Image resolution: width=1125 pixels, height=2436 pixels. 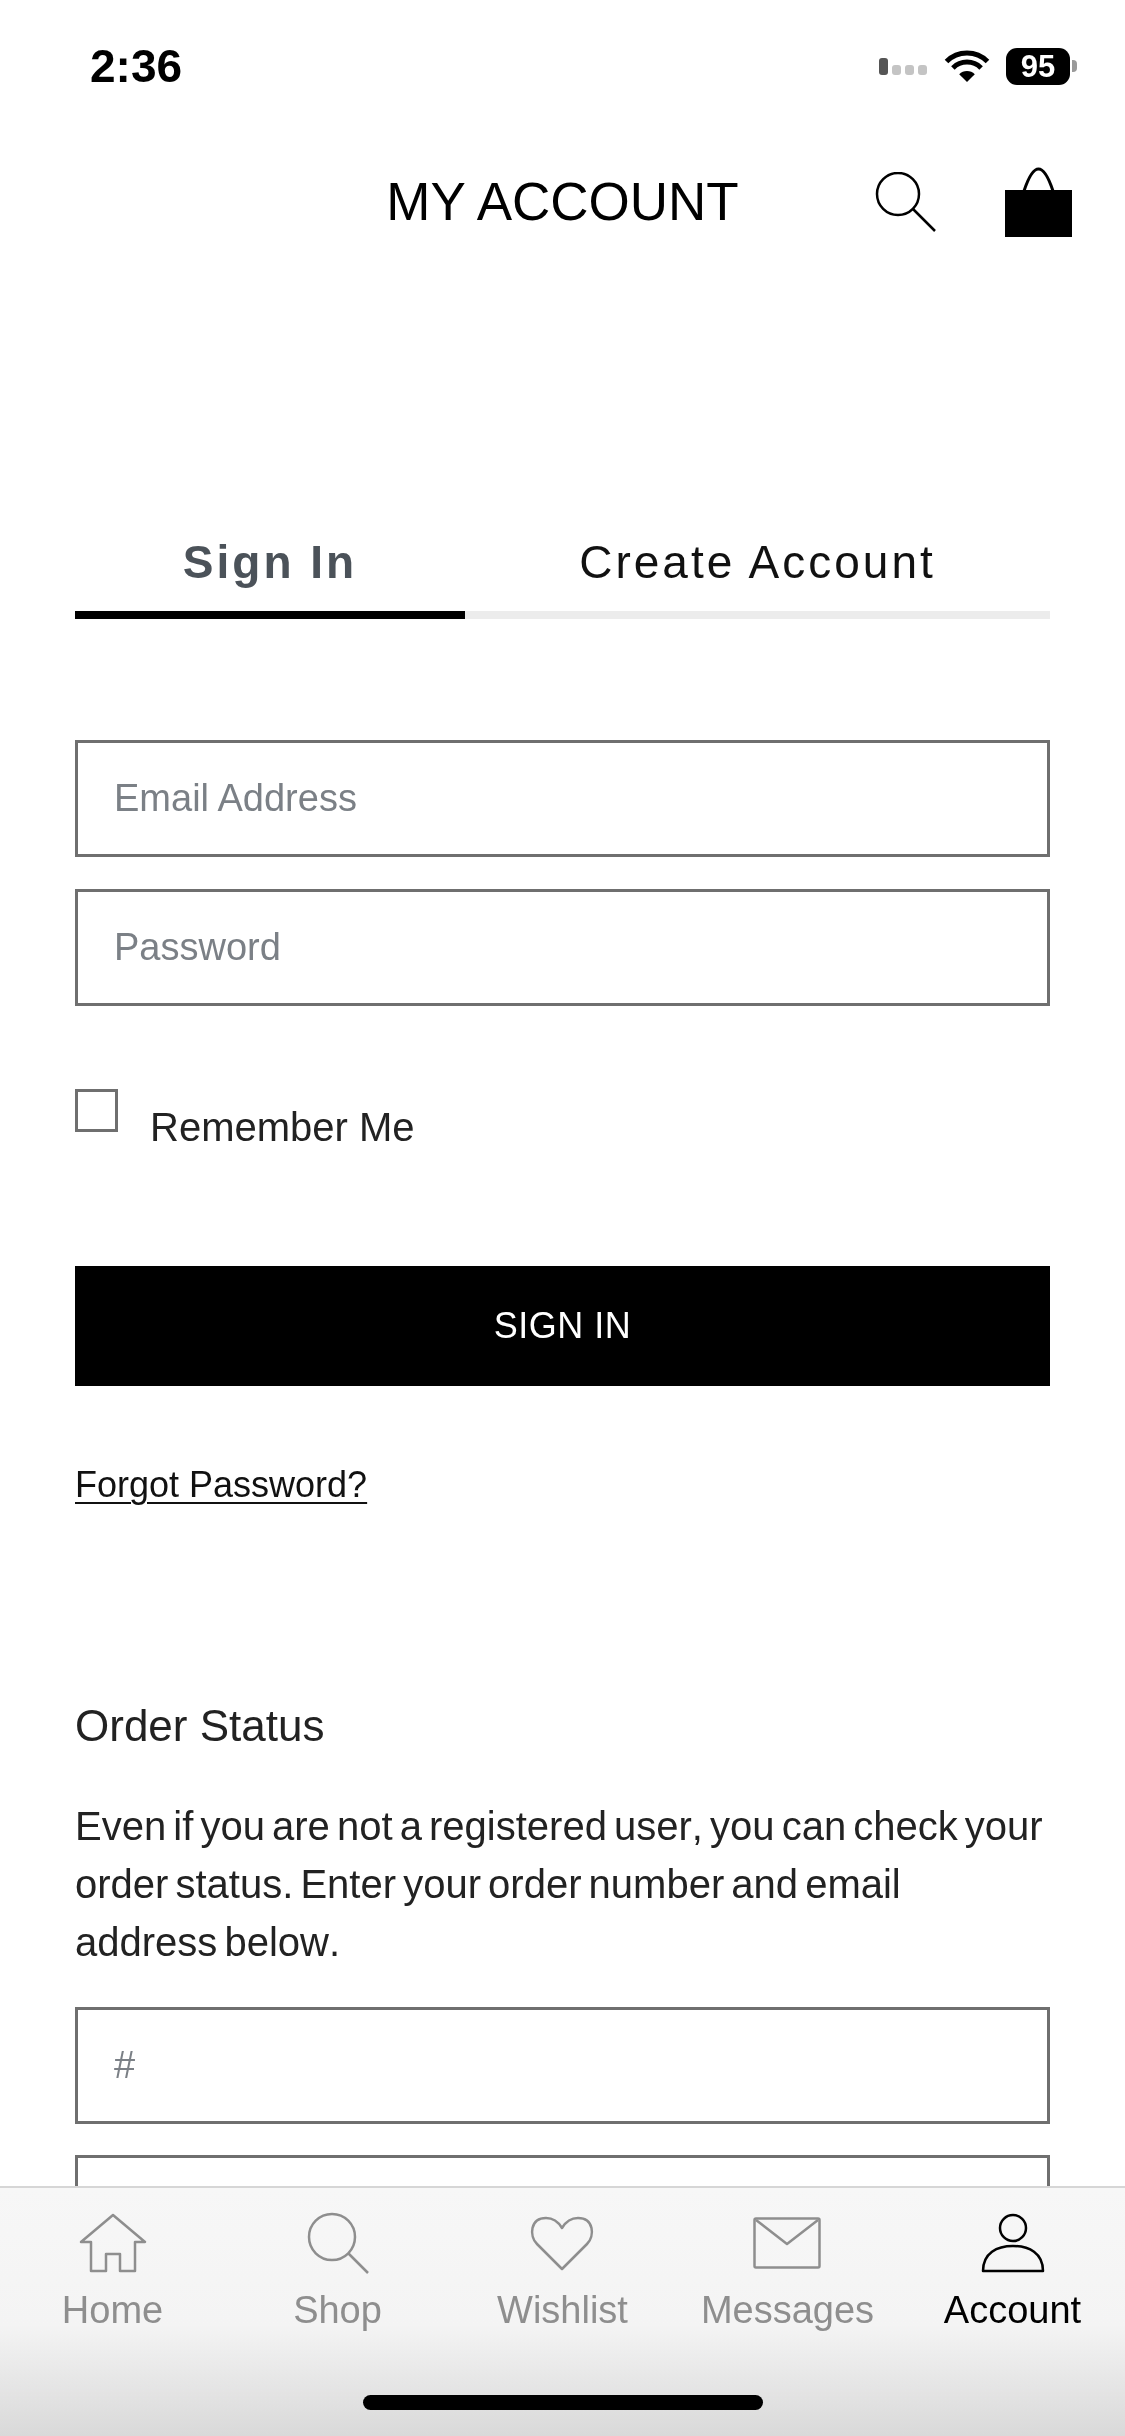 What do you see at coordinates (282, 1127) in the screenshot?
I see `checkbox-label: Remember Me` at bounding box center [282, 1127].